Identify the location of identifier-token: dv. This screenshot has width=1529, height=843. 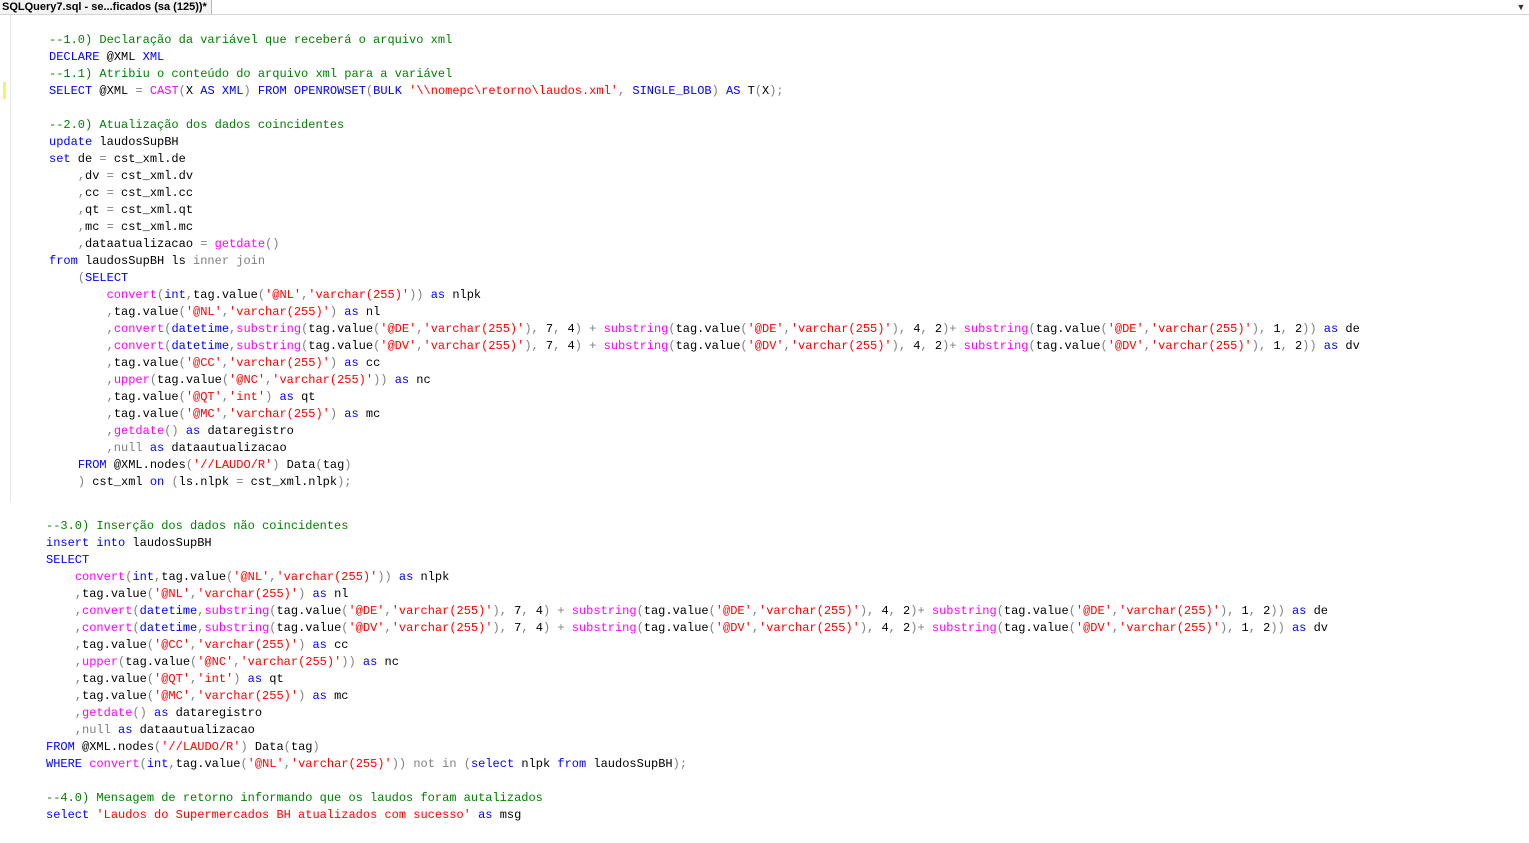
(96, 176).